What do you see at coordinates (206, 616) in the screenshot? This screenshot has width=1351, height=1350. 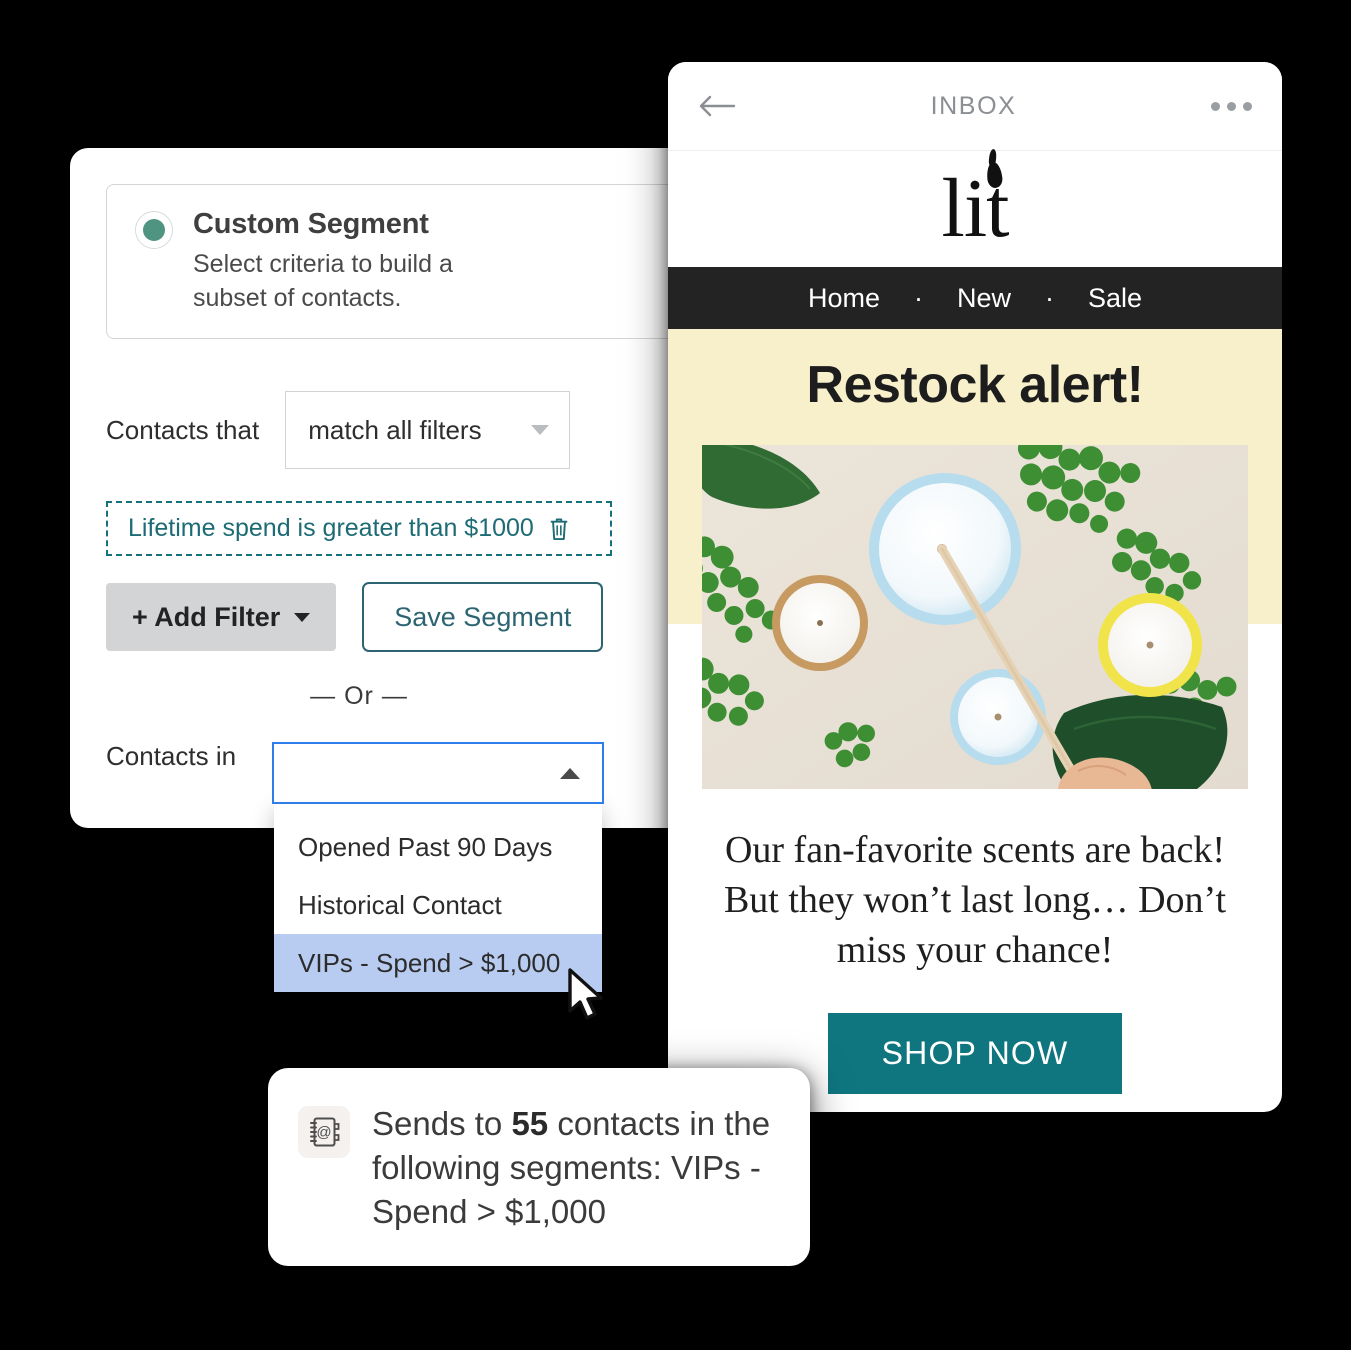 I see `add-filter-label: + Add Filter` at bounding box center [206, 616].